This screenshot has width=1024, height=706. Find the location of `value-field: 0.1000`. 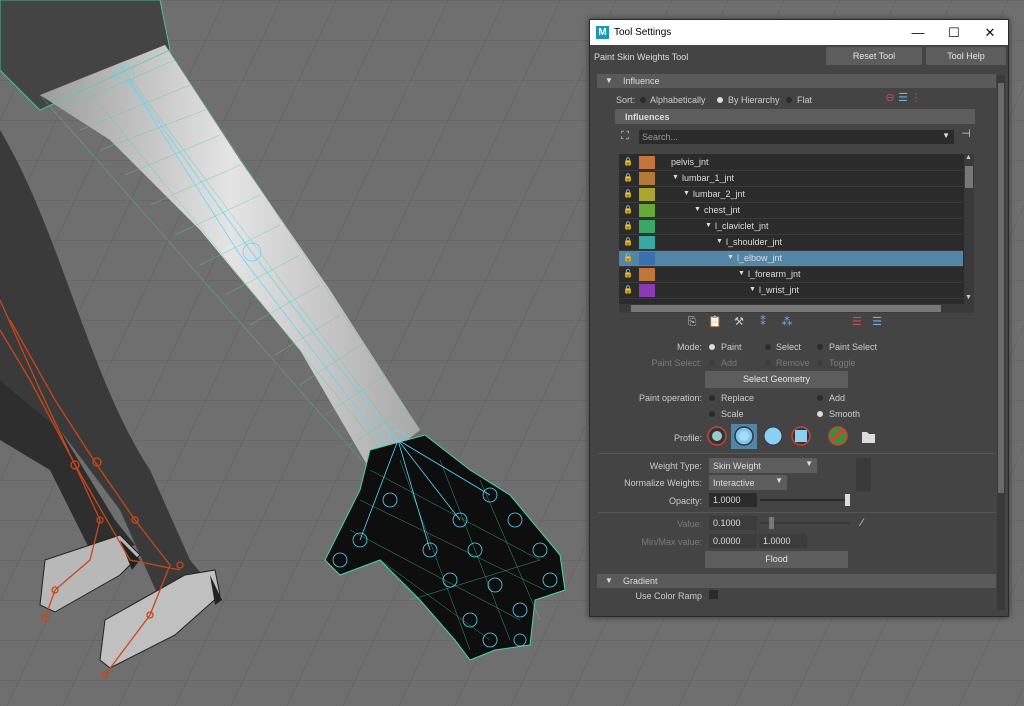

value-field: 0.1000 is located at coordinates (733, 523).